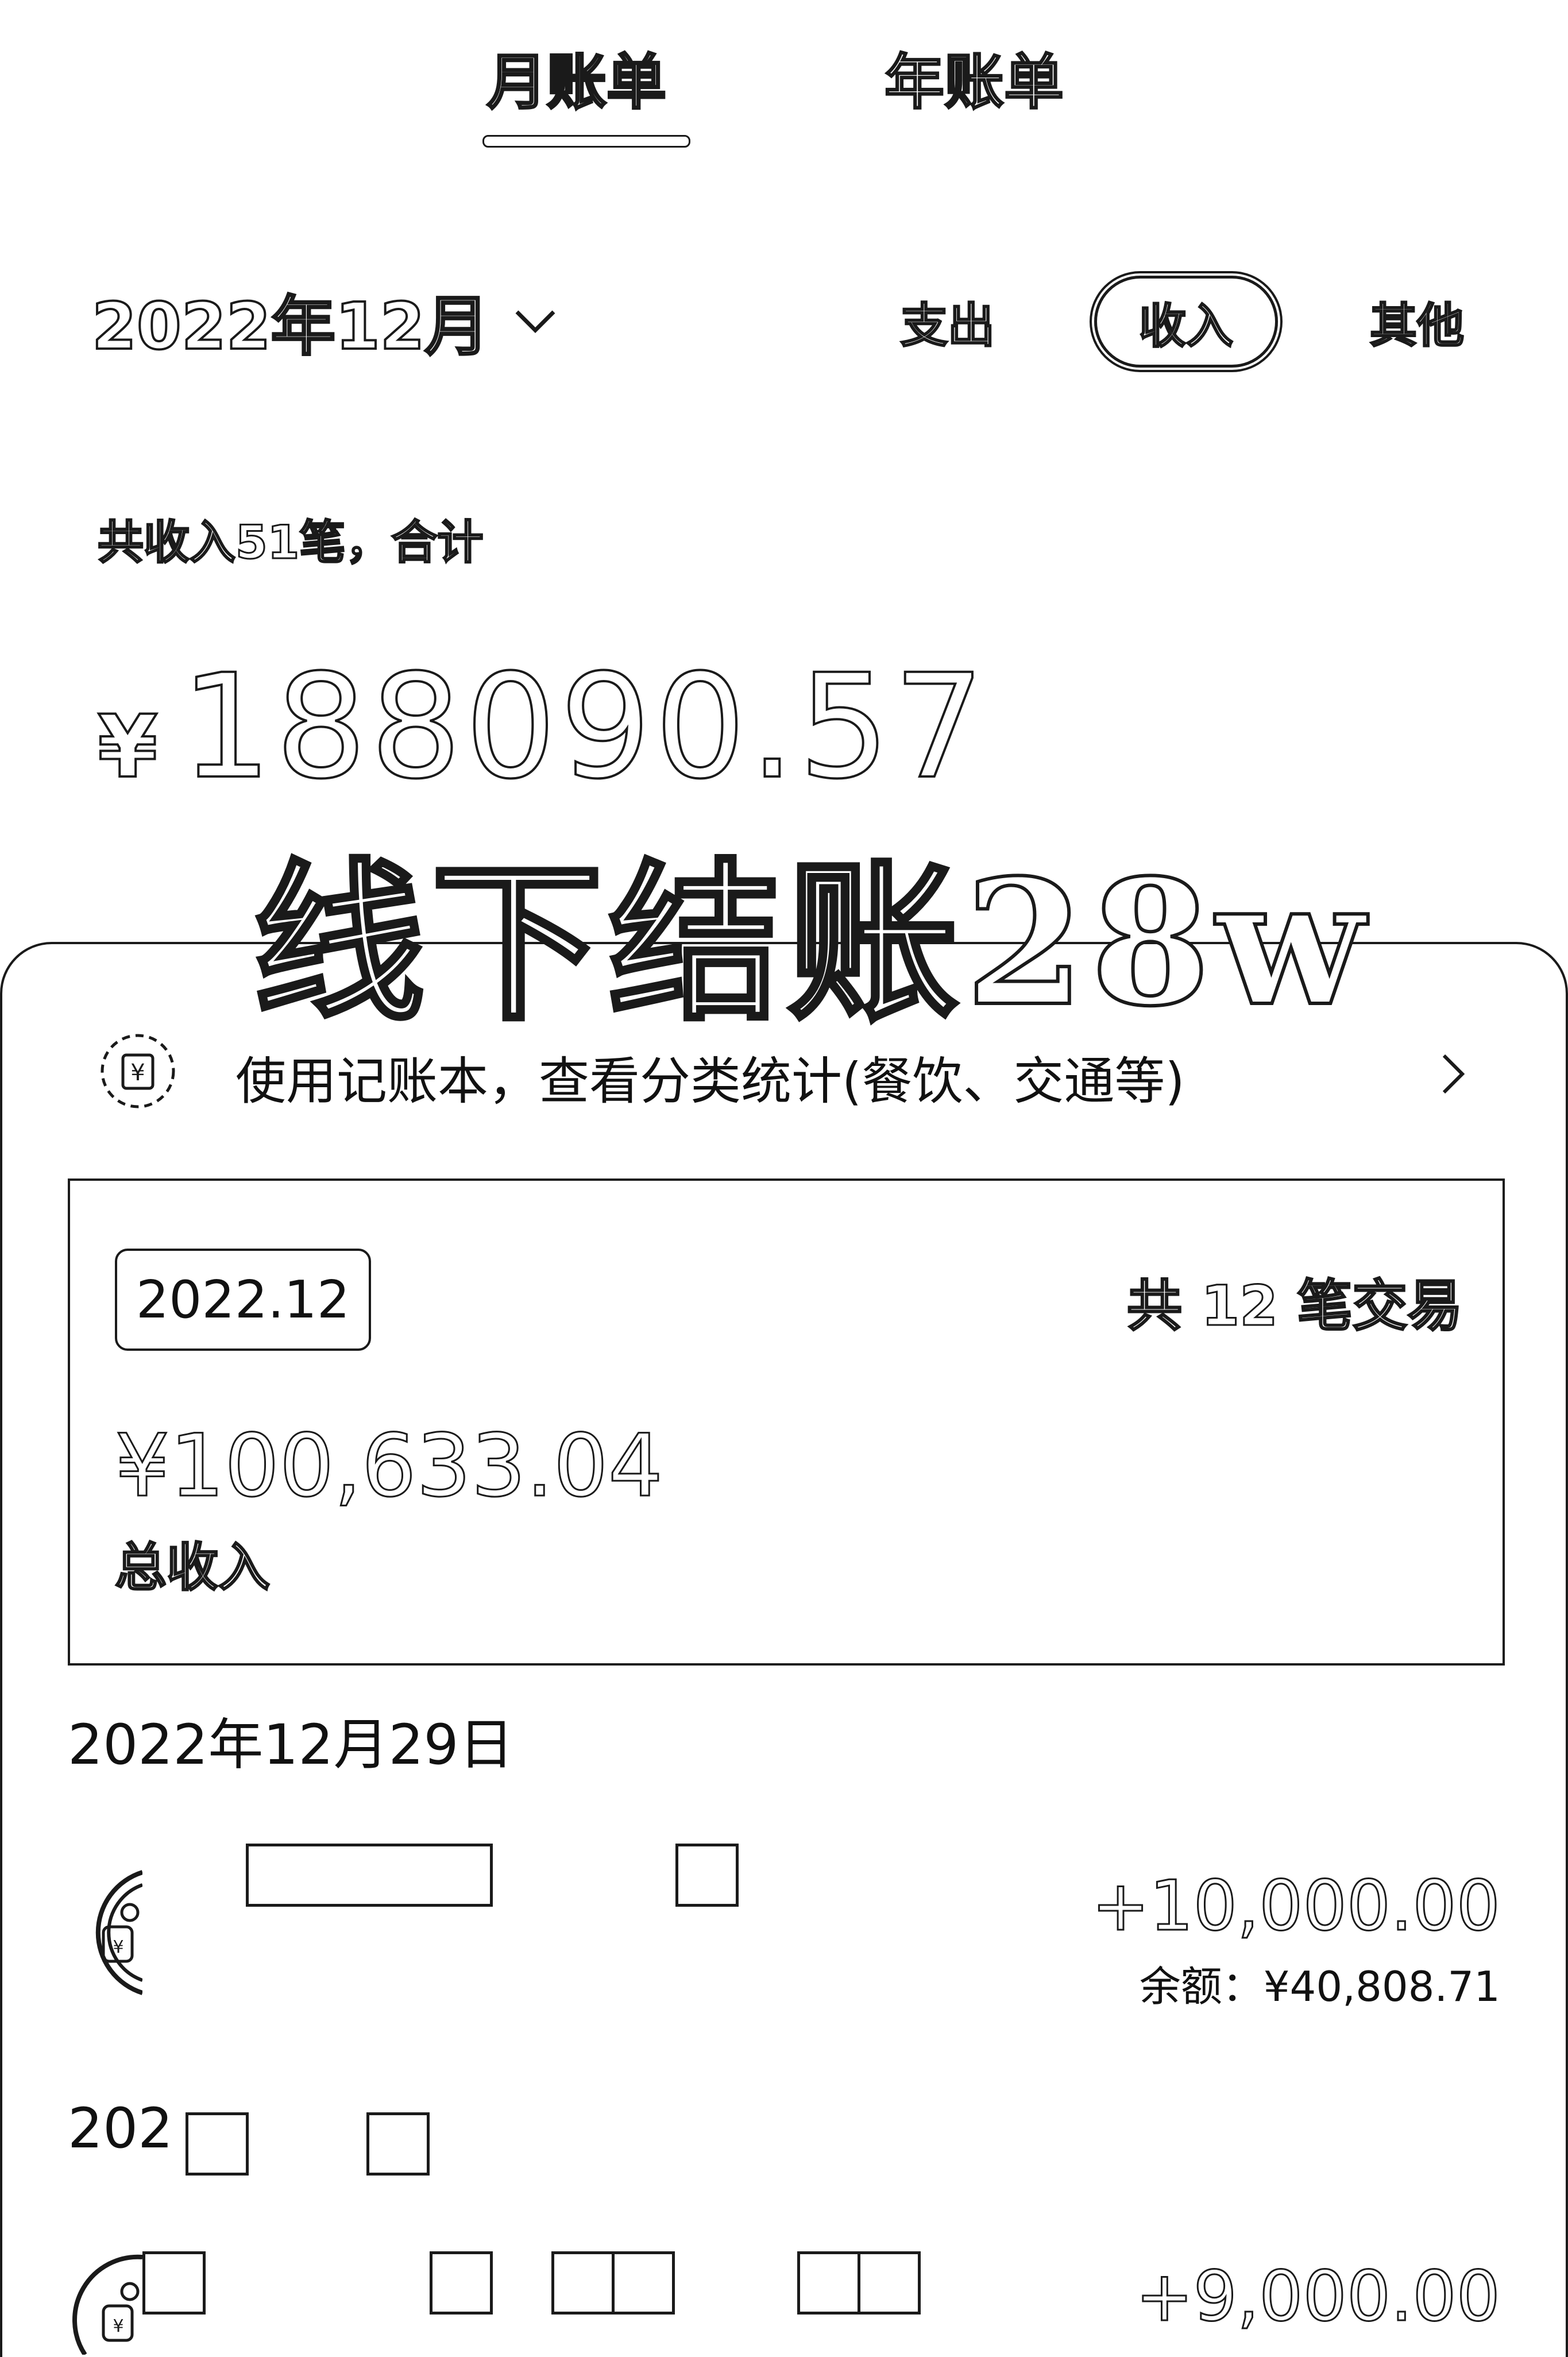 The height and width of the screenshot is (2357, 1568). Describe the element at coordinates (973, 77) in the screenshot. I see `tab-yearly: 年账单` at that location.